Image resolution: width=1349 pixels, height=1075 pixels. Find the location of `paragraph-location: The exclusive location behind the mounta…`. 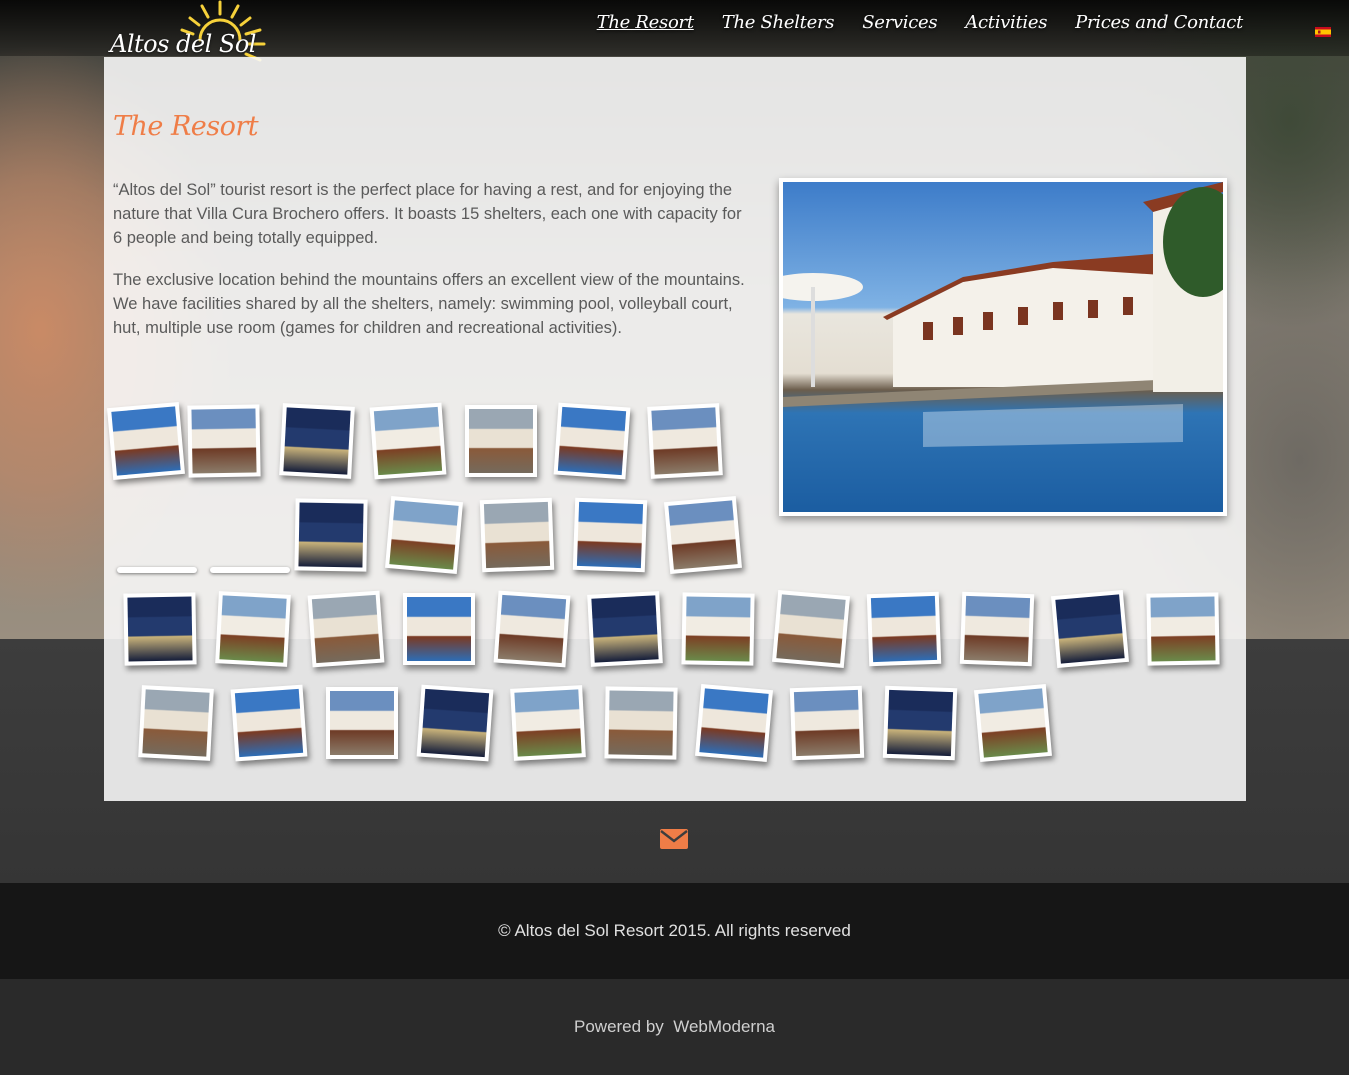

paragraph-location: The exclusive location behind the mounta… is located at coordinates (429, 280).